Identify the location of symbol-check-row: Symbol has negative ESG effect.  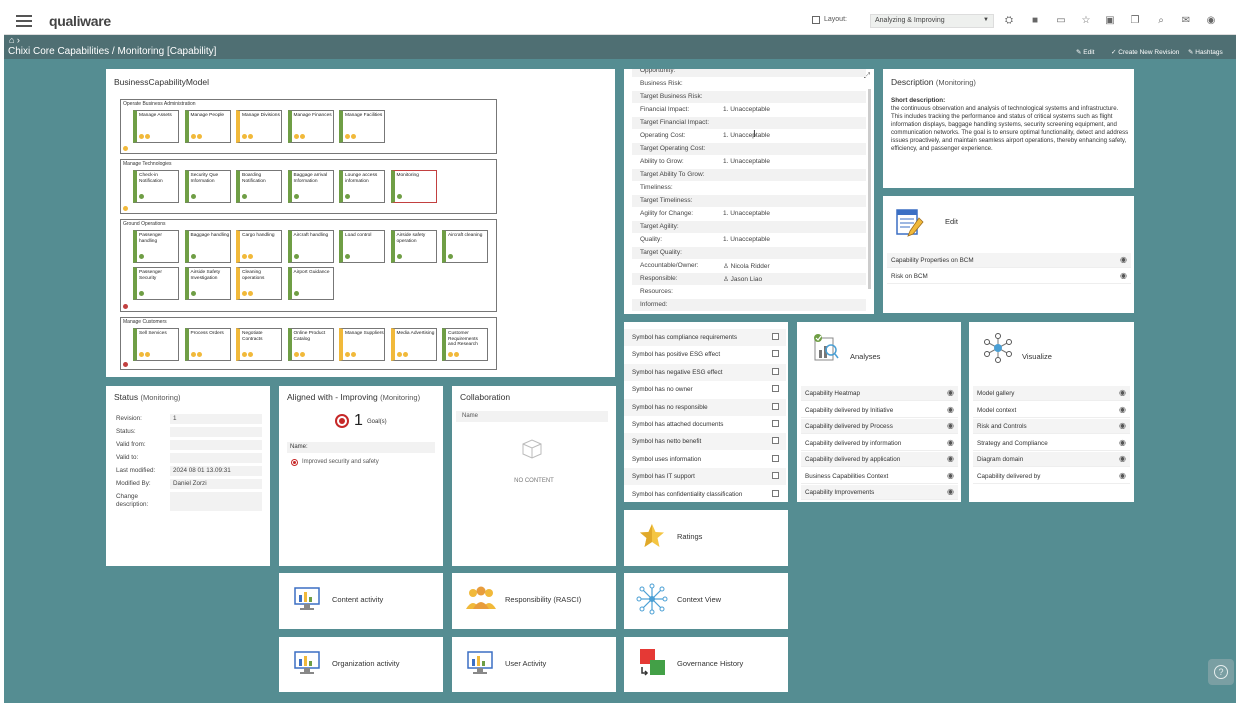
(705, 372).